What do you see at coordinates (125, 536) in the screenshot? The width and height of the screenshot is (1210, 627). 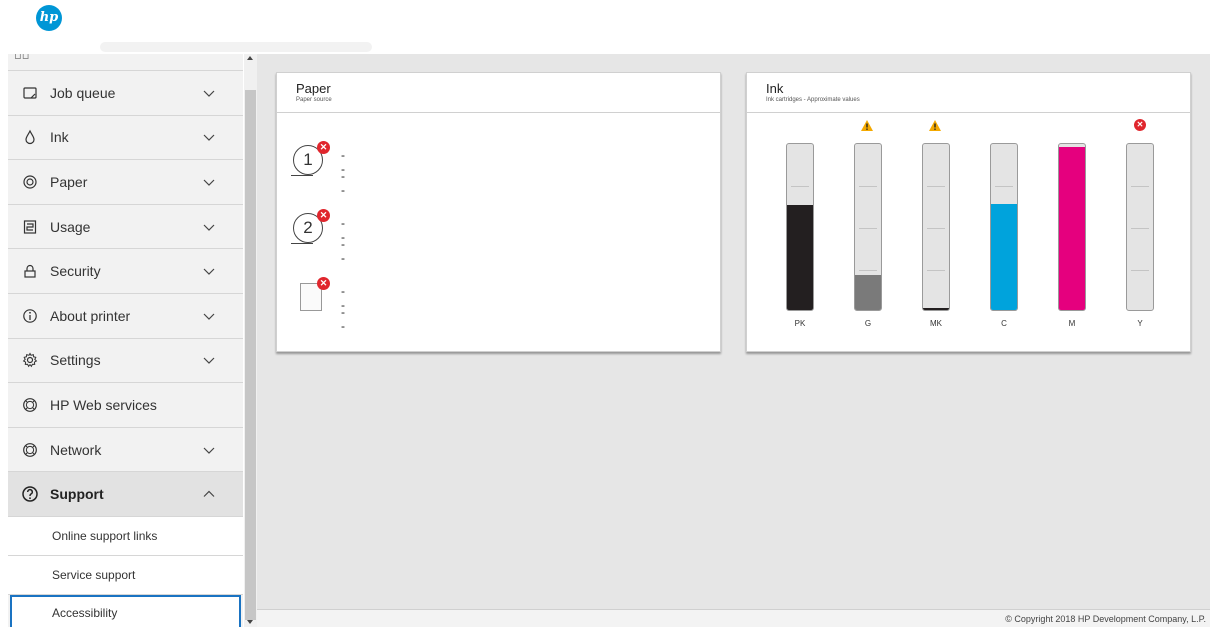 I see `submenu-item-online-support-links: Online support links` at bounding box center [125, 536].